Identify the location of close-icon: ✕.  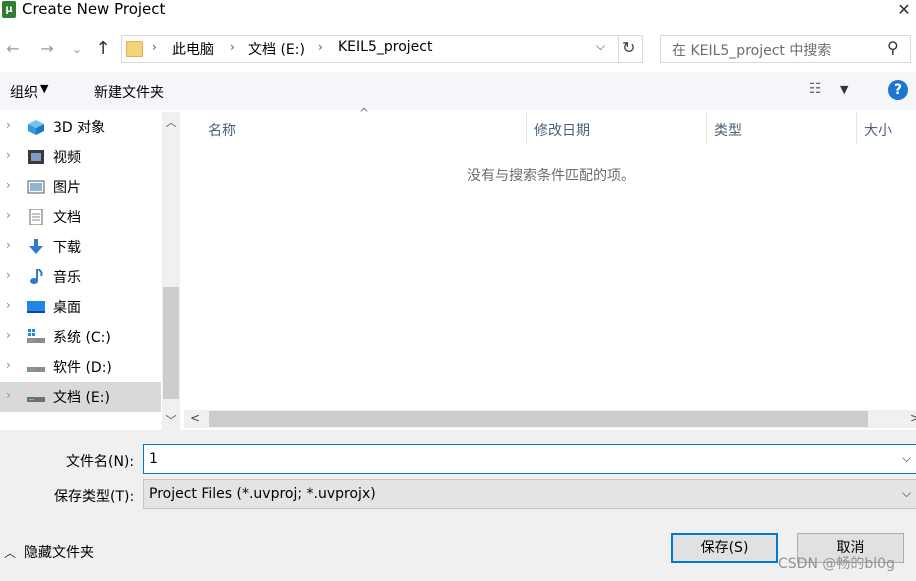
(904, 10).